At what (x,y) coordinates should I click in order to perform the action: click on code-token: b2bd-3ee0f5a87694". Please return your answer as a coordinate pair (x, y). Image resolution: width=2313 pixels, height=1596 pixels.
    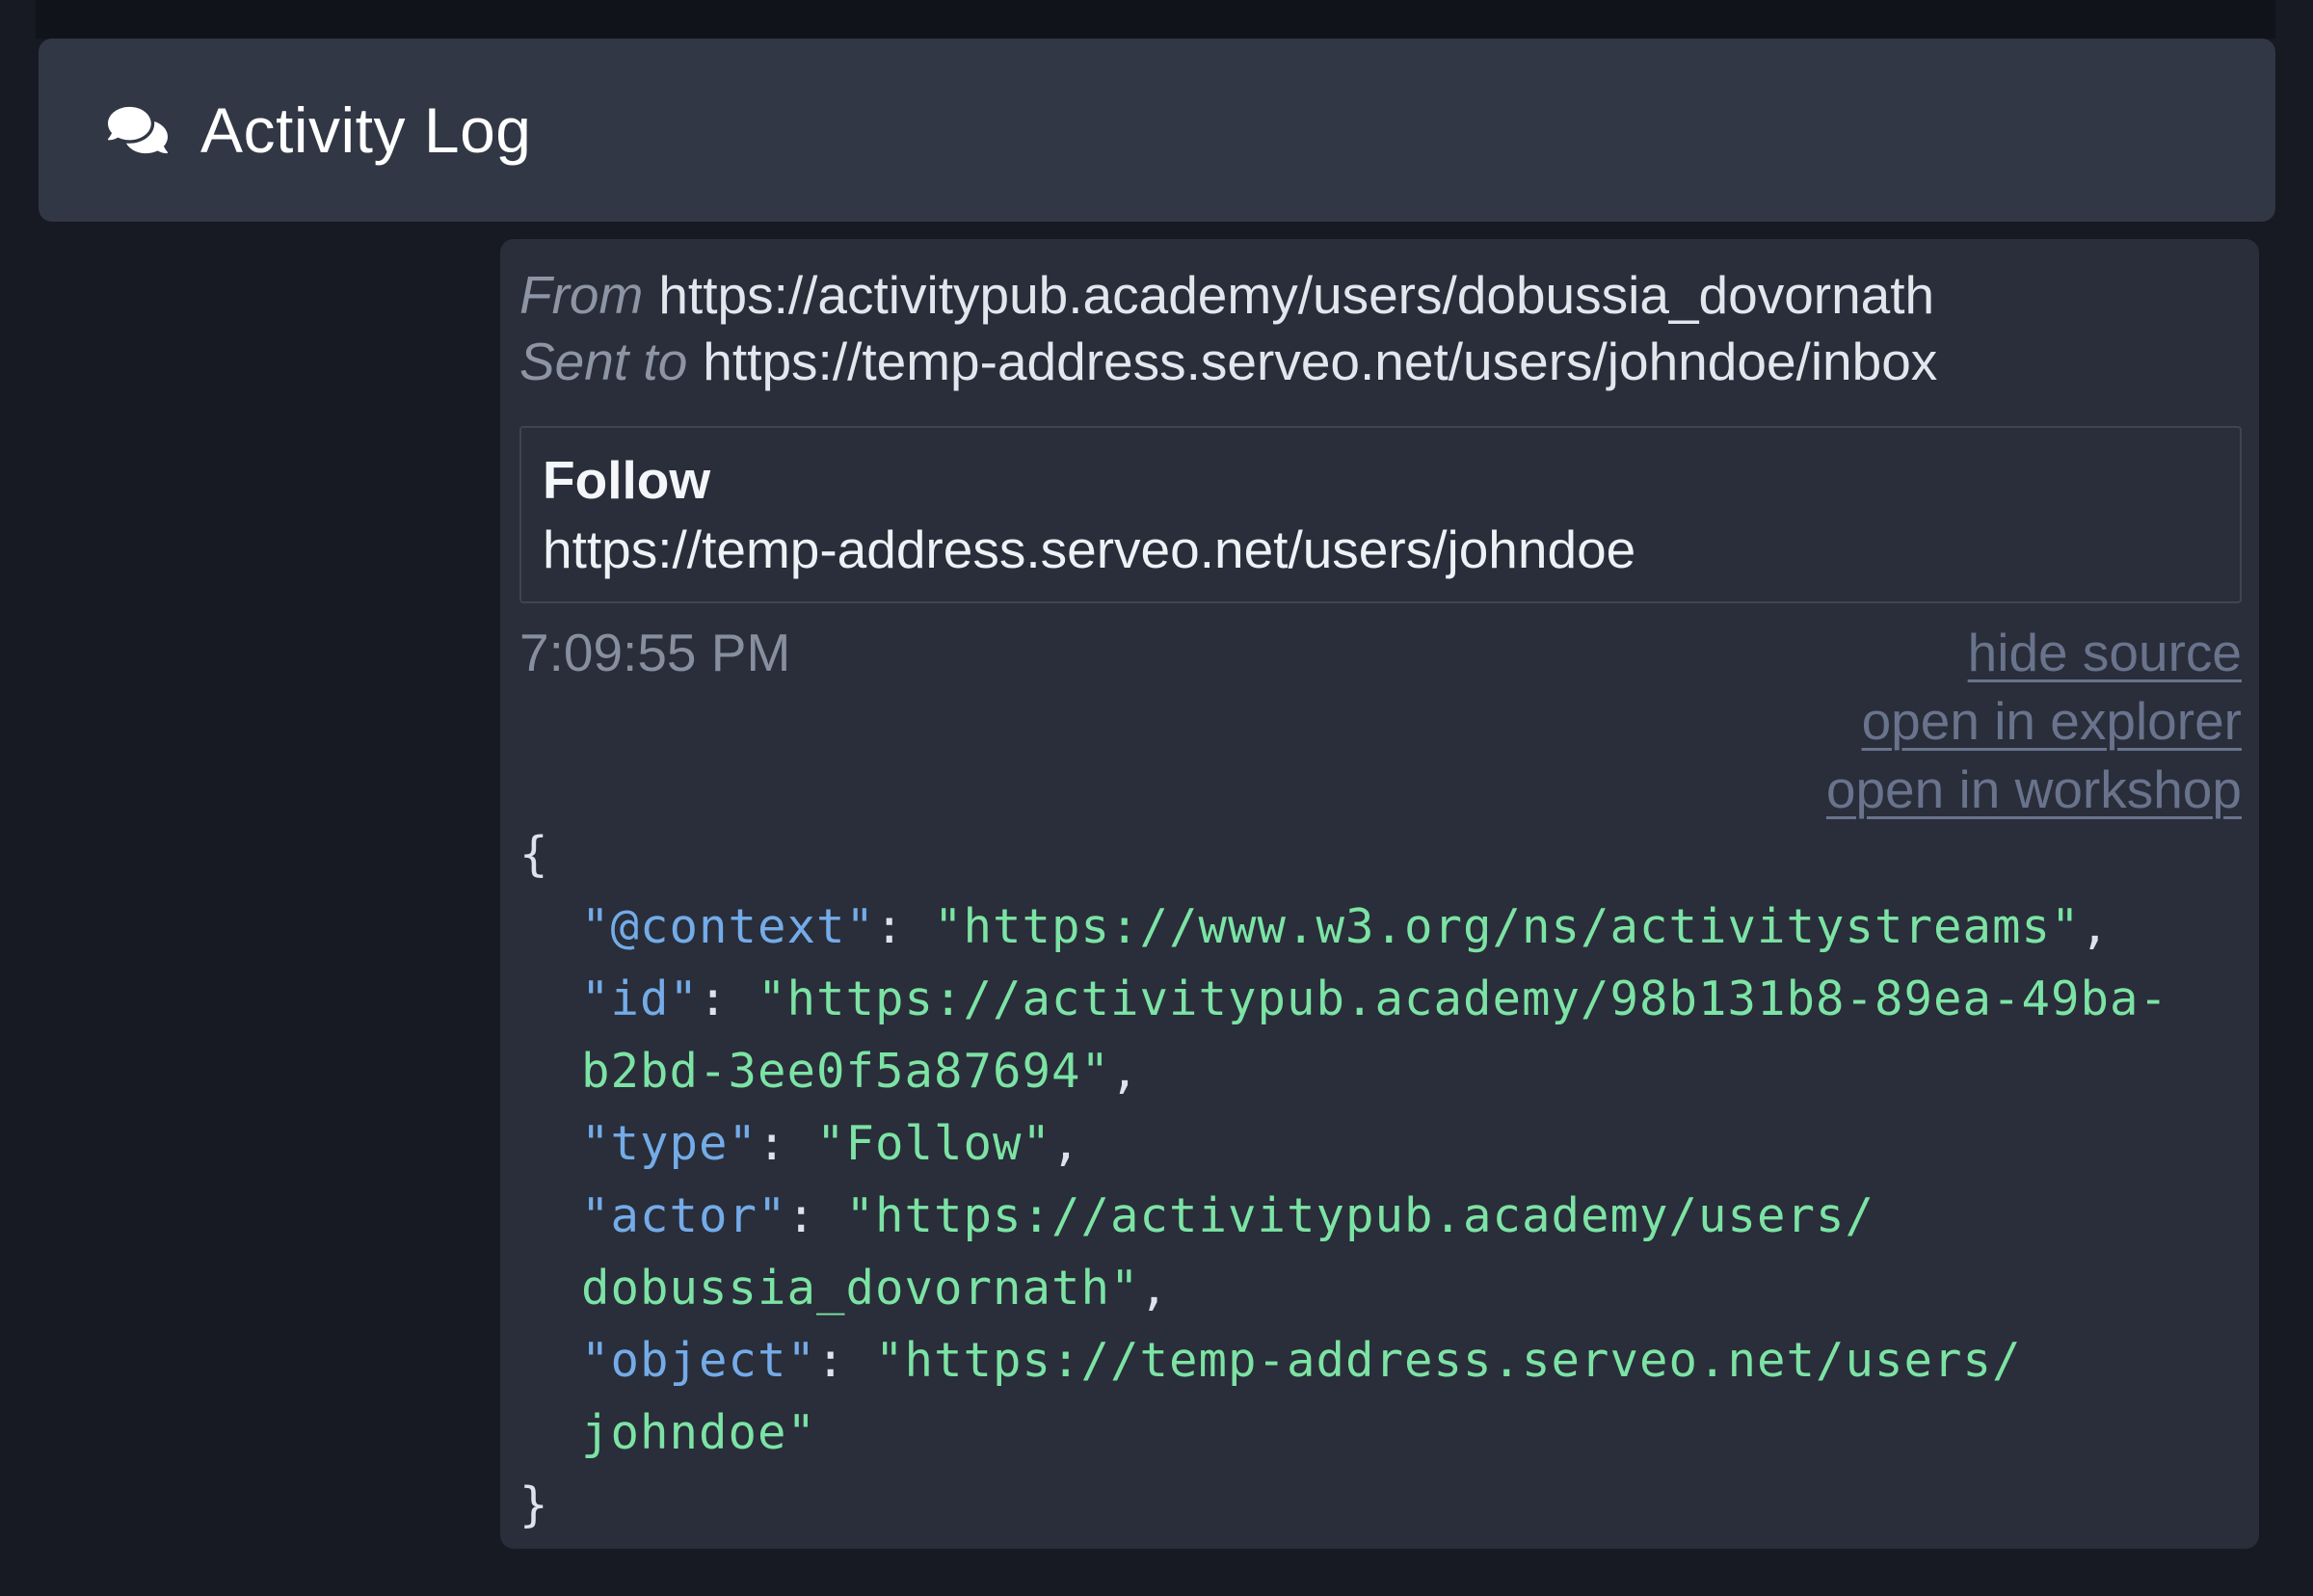
    Looking at the image, I should click on (846, 1071).